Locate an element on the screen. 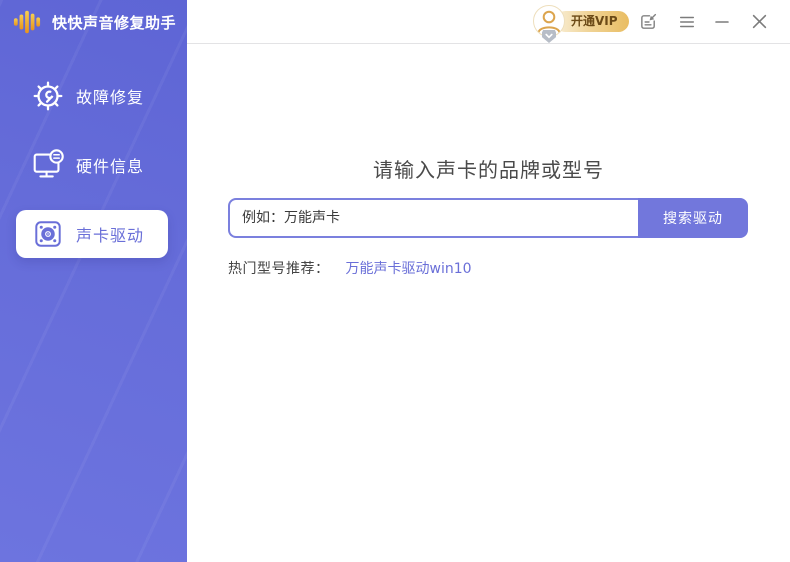 The image size is (790, 562). hot-model-link: 万能声卡驱动win10 is located at coordinates (409, 268).